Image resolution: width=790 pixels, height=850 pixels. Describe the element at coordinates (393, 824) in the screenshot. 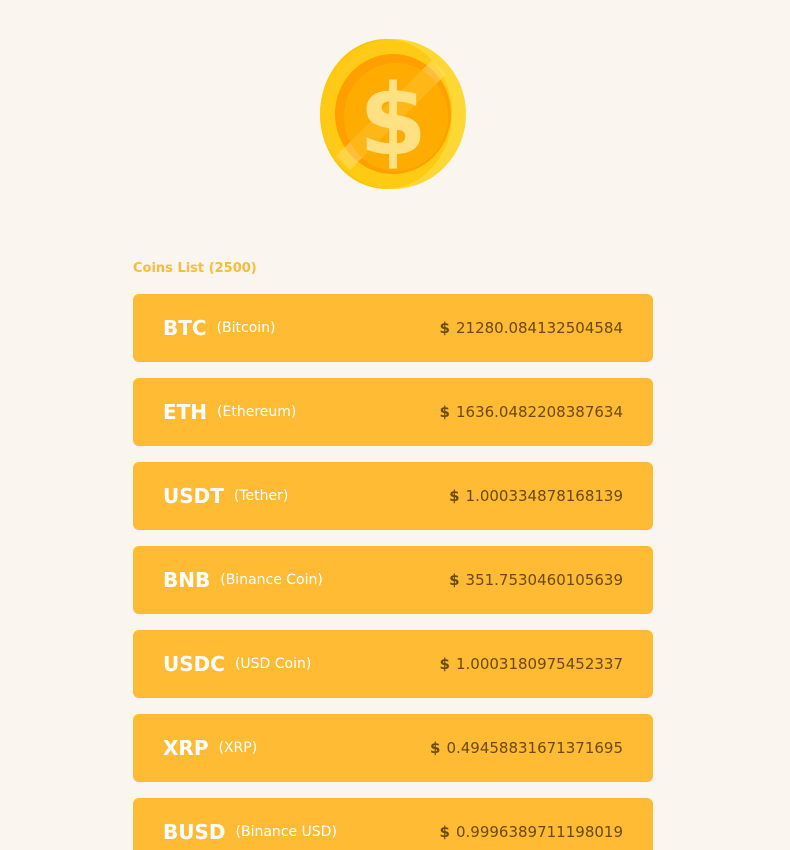

I see `coin-item-busd: BUSD (Binance USD) $0.9996389711198019` at that location.